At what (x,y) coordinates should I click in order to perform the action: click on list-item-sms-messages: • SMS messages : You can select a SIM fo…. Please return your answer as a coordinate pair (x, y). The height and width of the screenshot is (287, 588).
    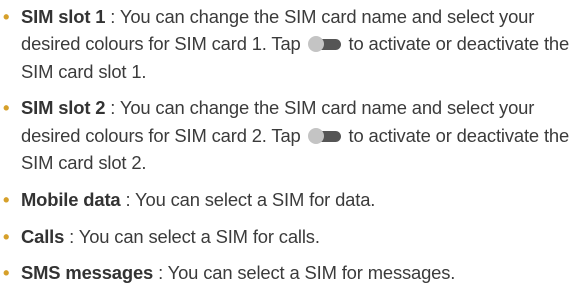
    Looking at the image, I should click on (294, 272).